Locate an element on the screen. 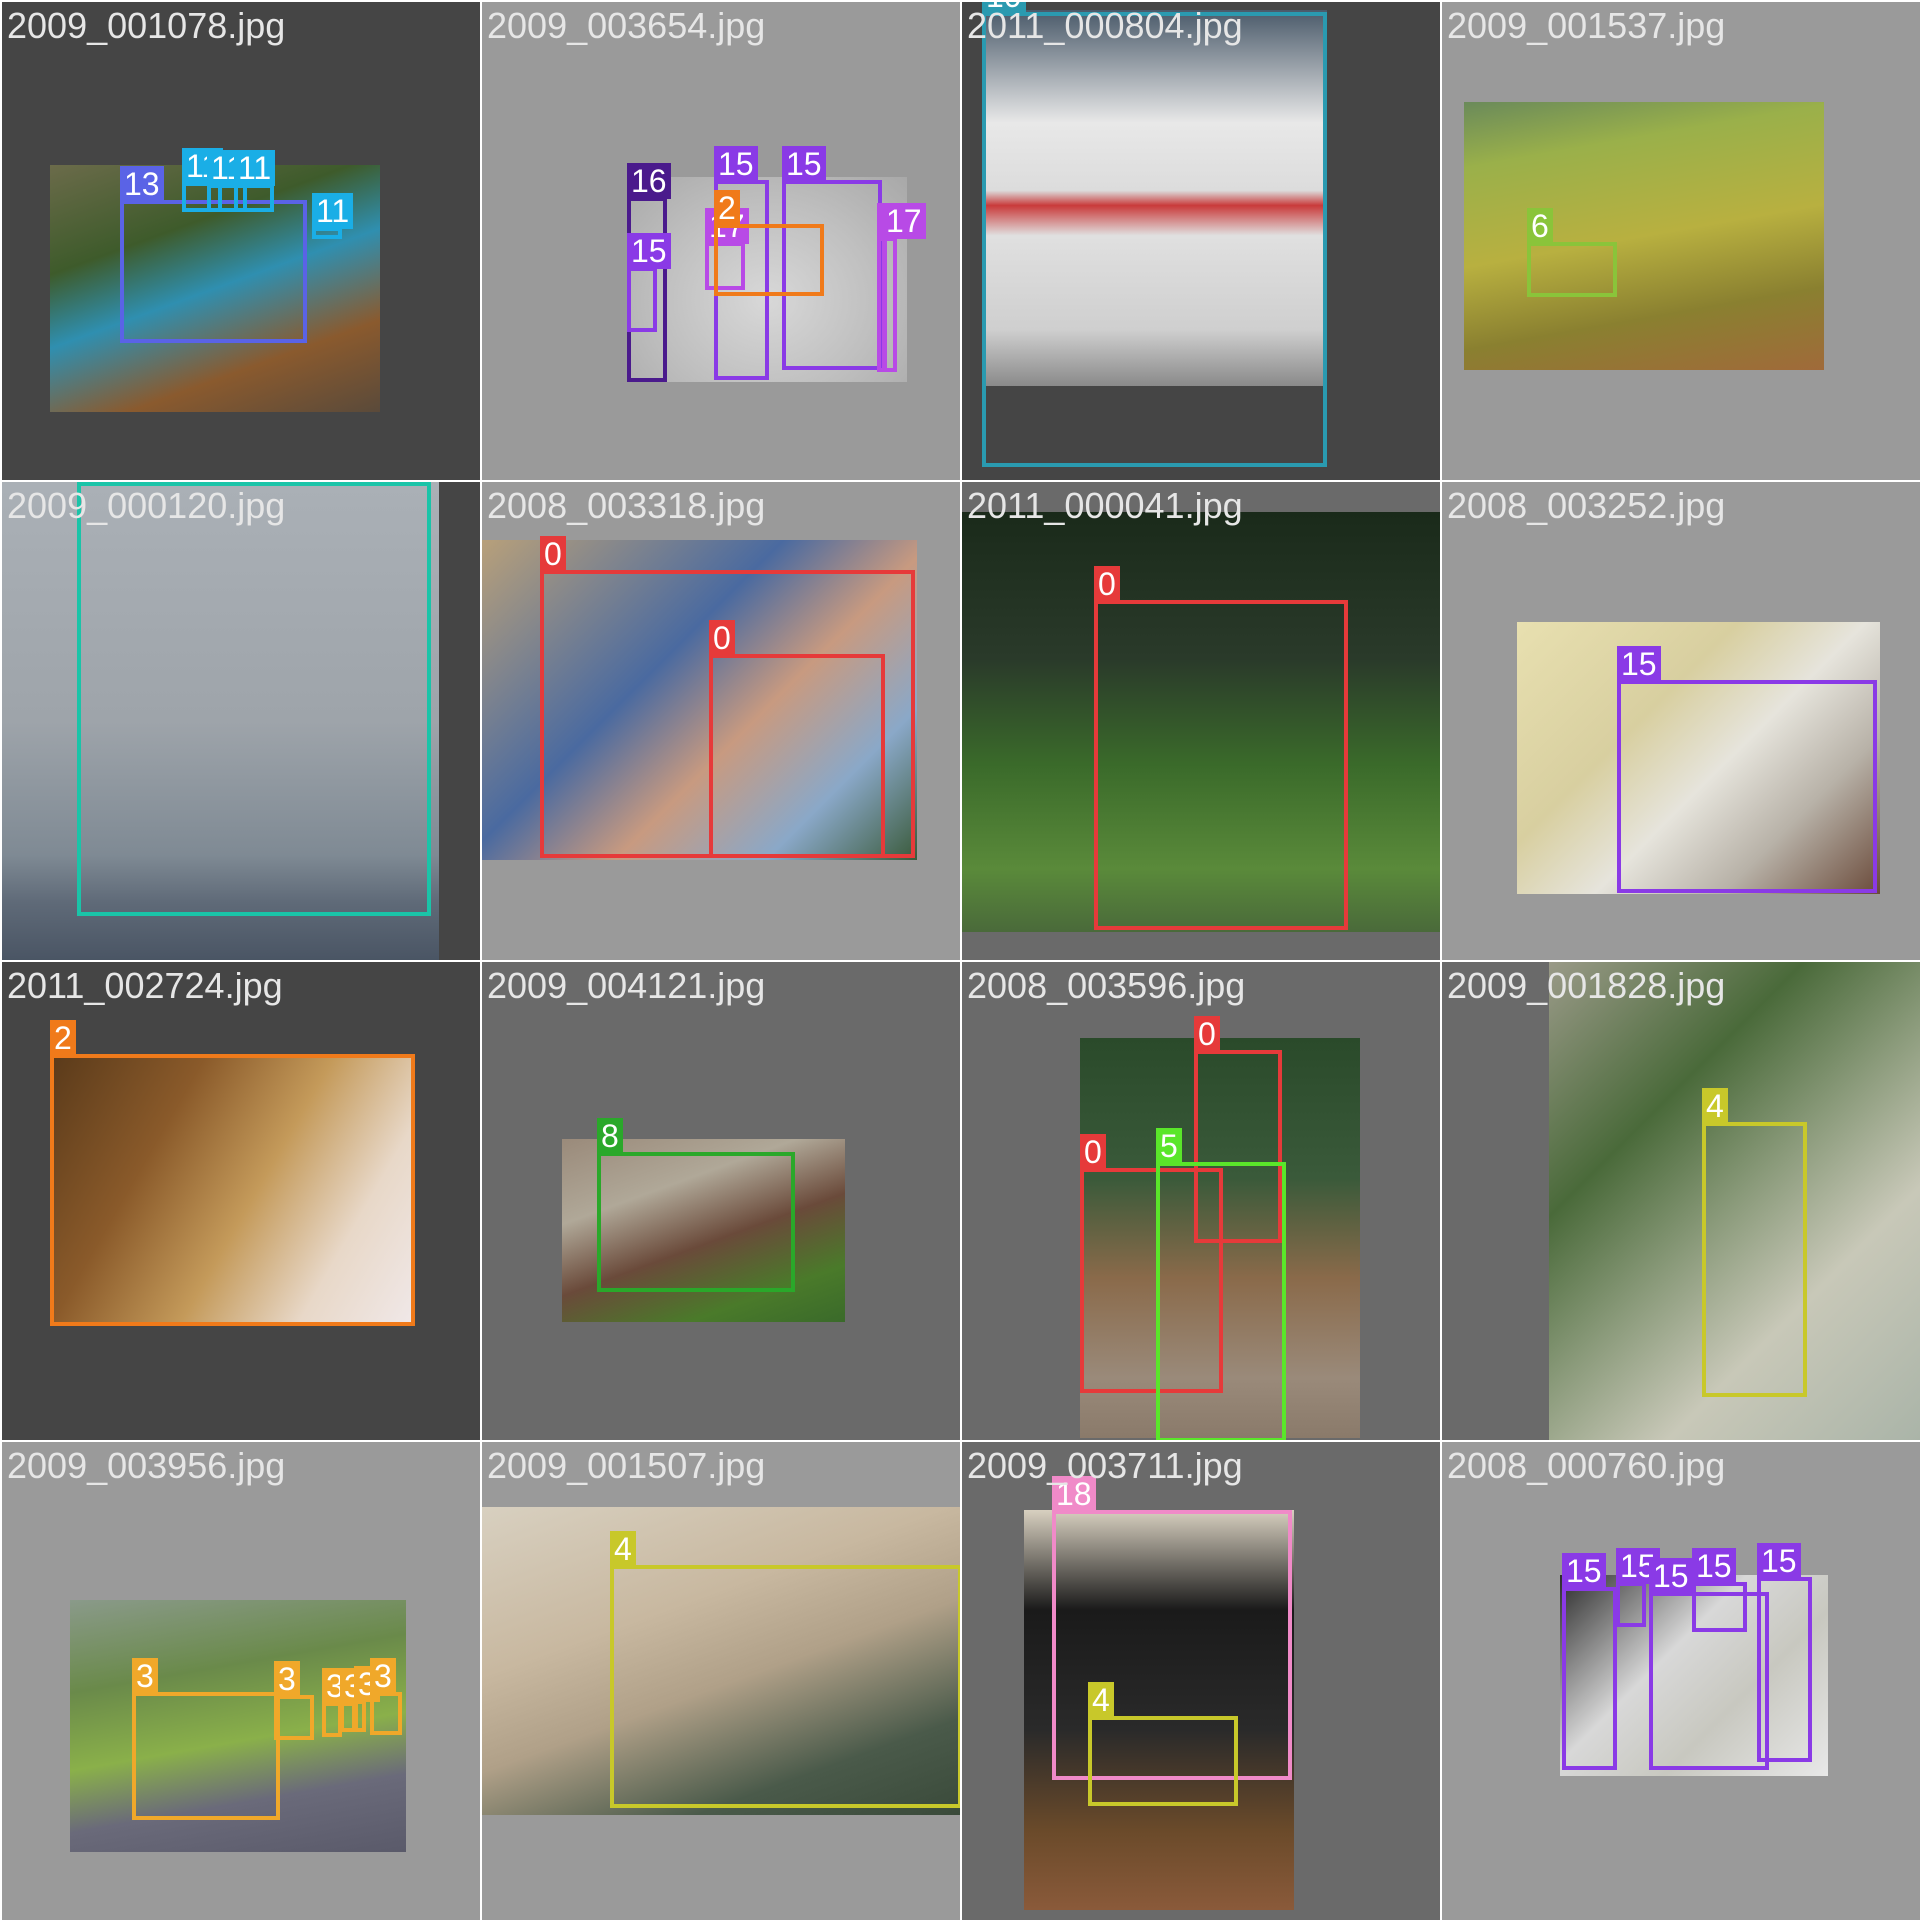 This screenshot has width=1920, height=1920. tile-filename: 2009_003956.jpg is located at coordinates (146, 1465).